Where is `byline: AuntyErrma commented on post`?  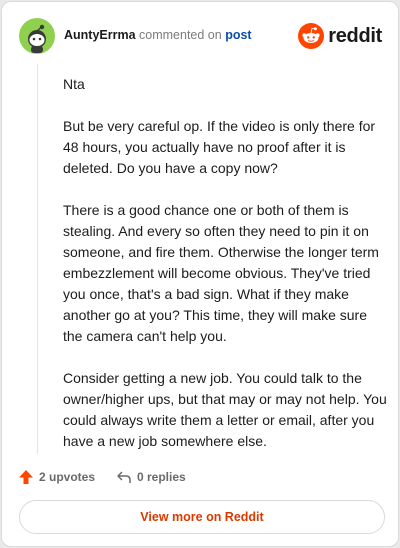 byline: AuntyErrma commented on post is located at coordinates (158, 35).